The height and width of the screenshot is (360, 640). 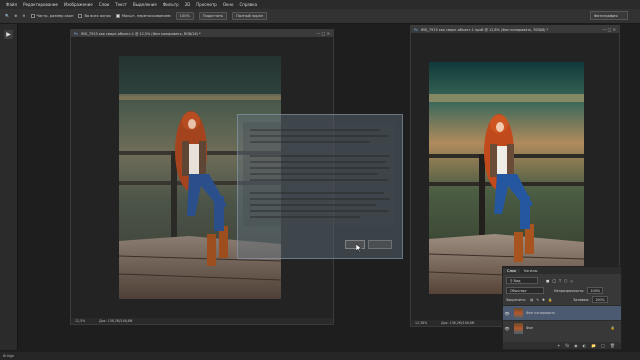 What do you see at coordinates (562, 345) in the screenshot?
I see `layers-panel-footer: ⚭ fx ◉ ◐ 📁 □ 🗑` at bounding box center [562, 345].